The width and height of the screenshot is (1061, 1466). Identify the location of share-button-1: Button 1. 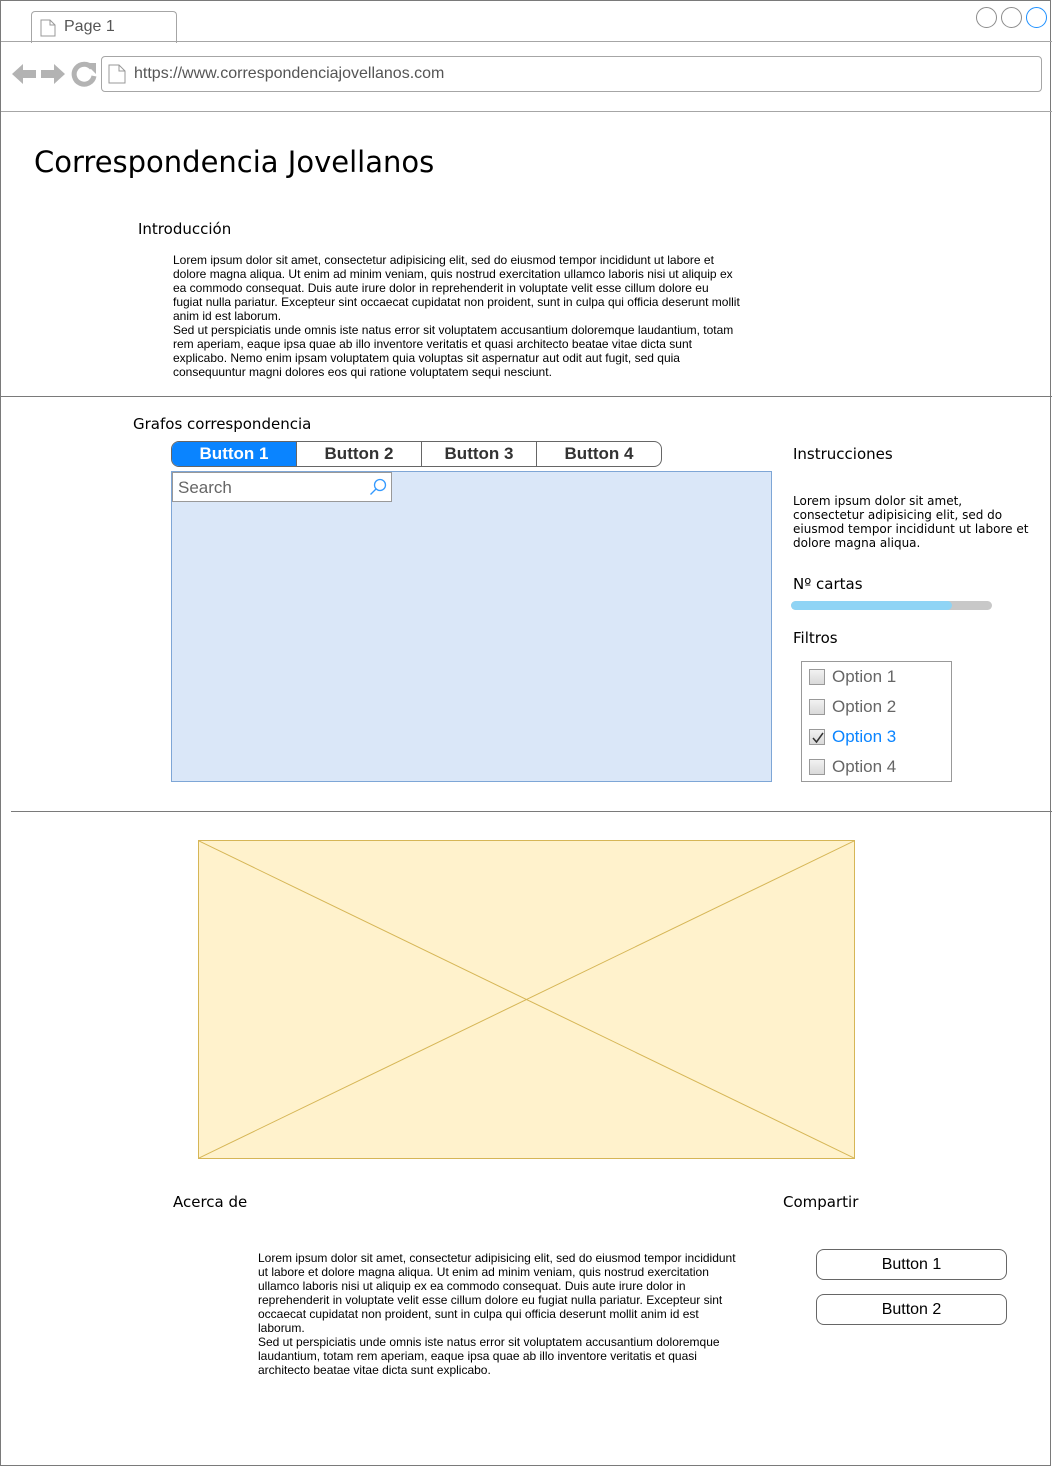
(911, 1264).